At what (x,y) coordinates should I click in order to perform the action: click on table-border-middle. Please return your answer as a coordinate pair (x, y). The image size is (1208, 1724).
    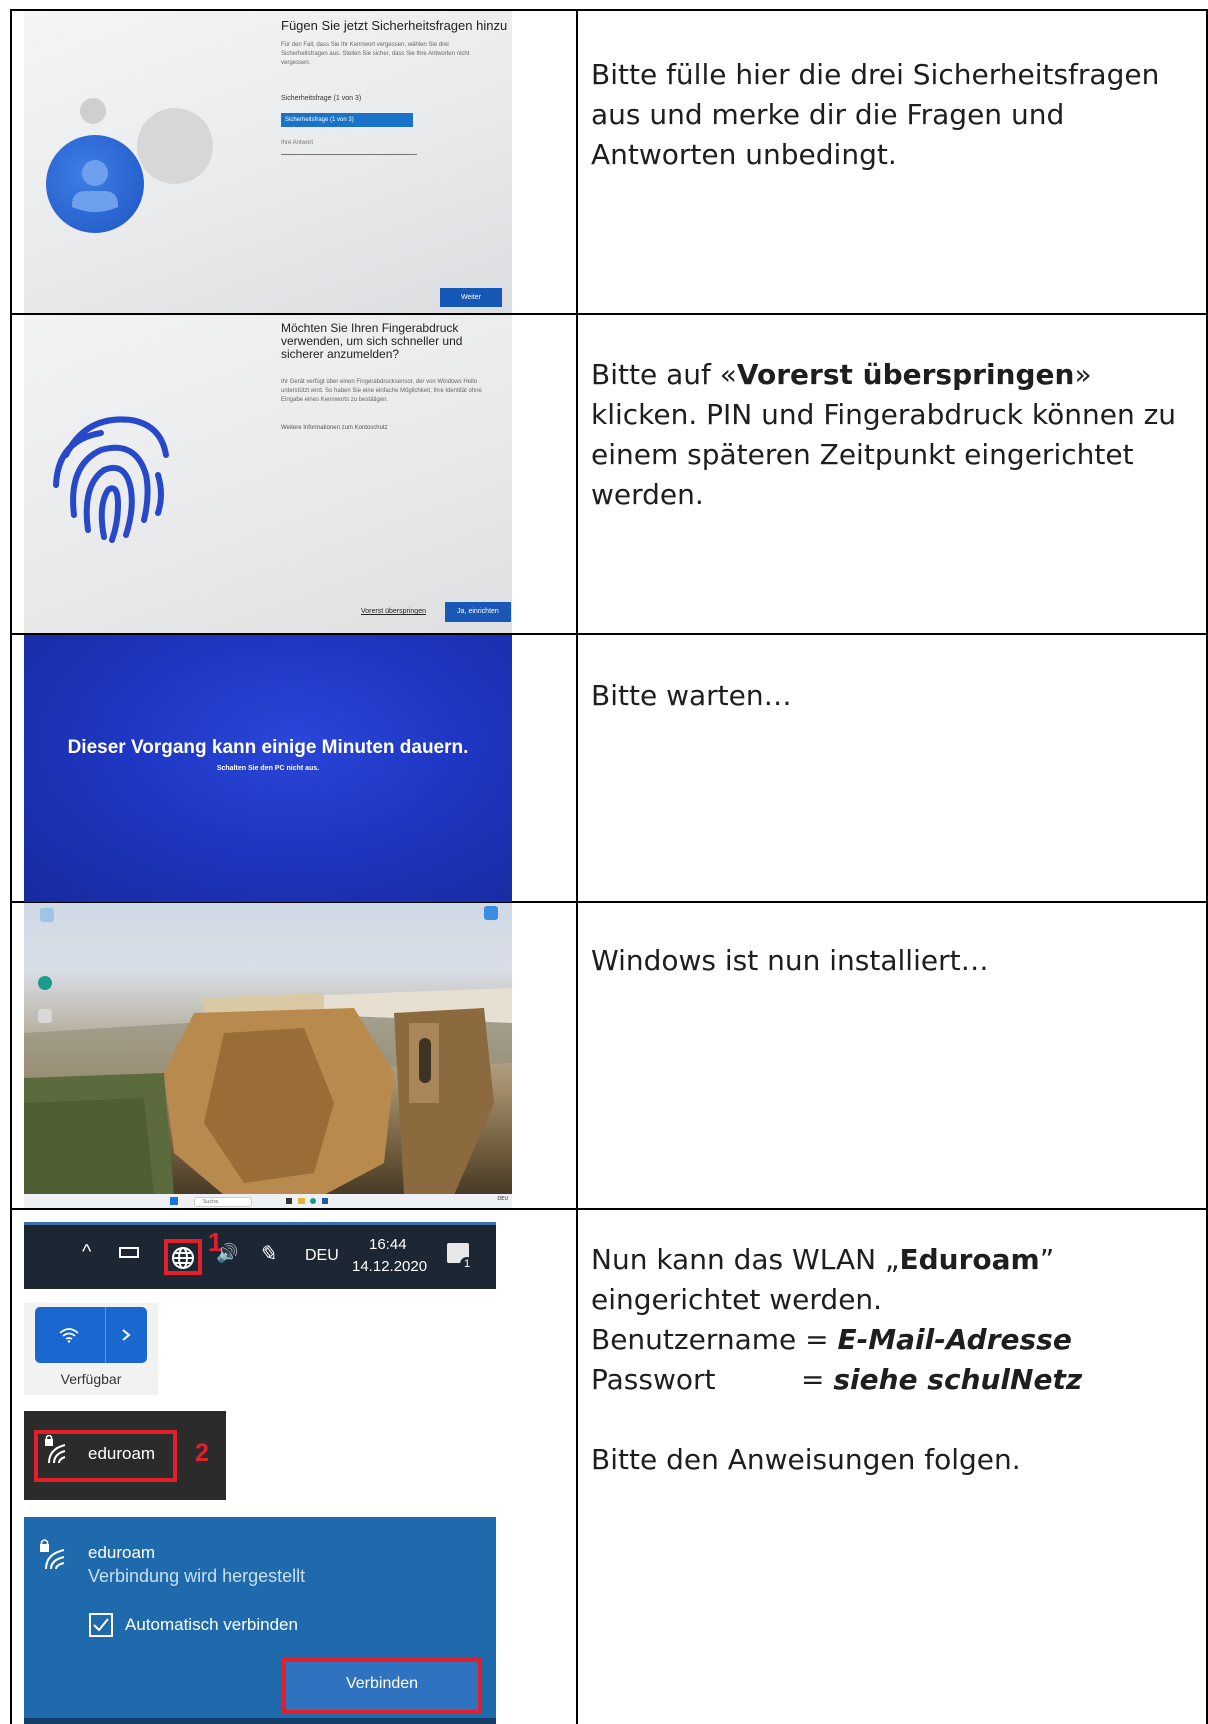
    Looking at the image, I should click on (577, 866).